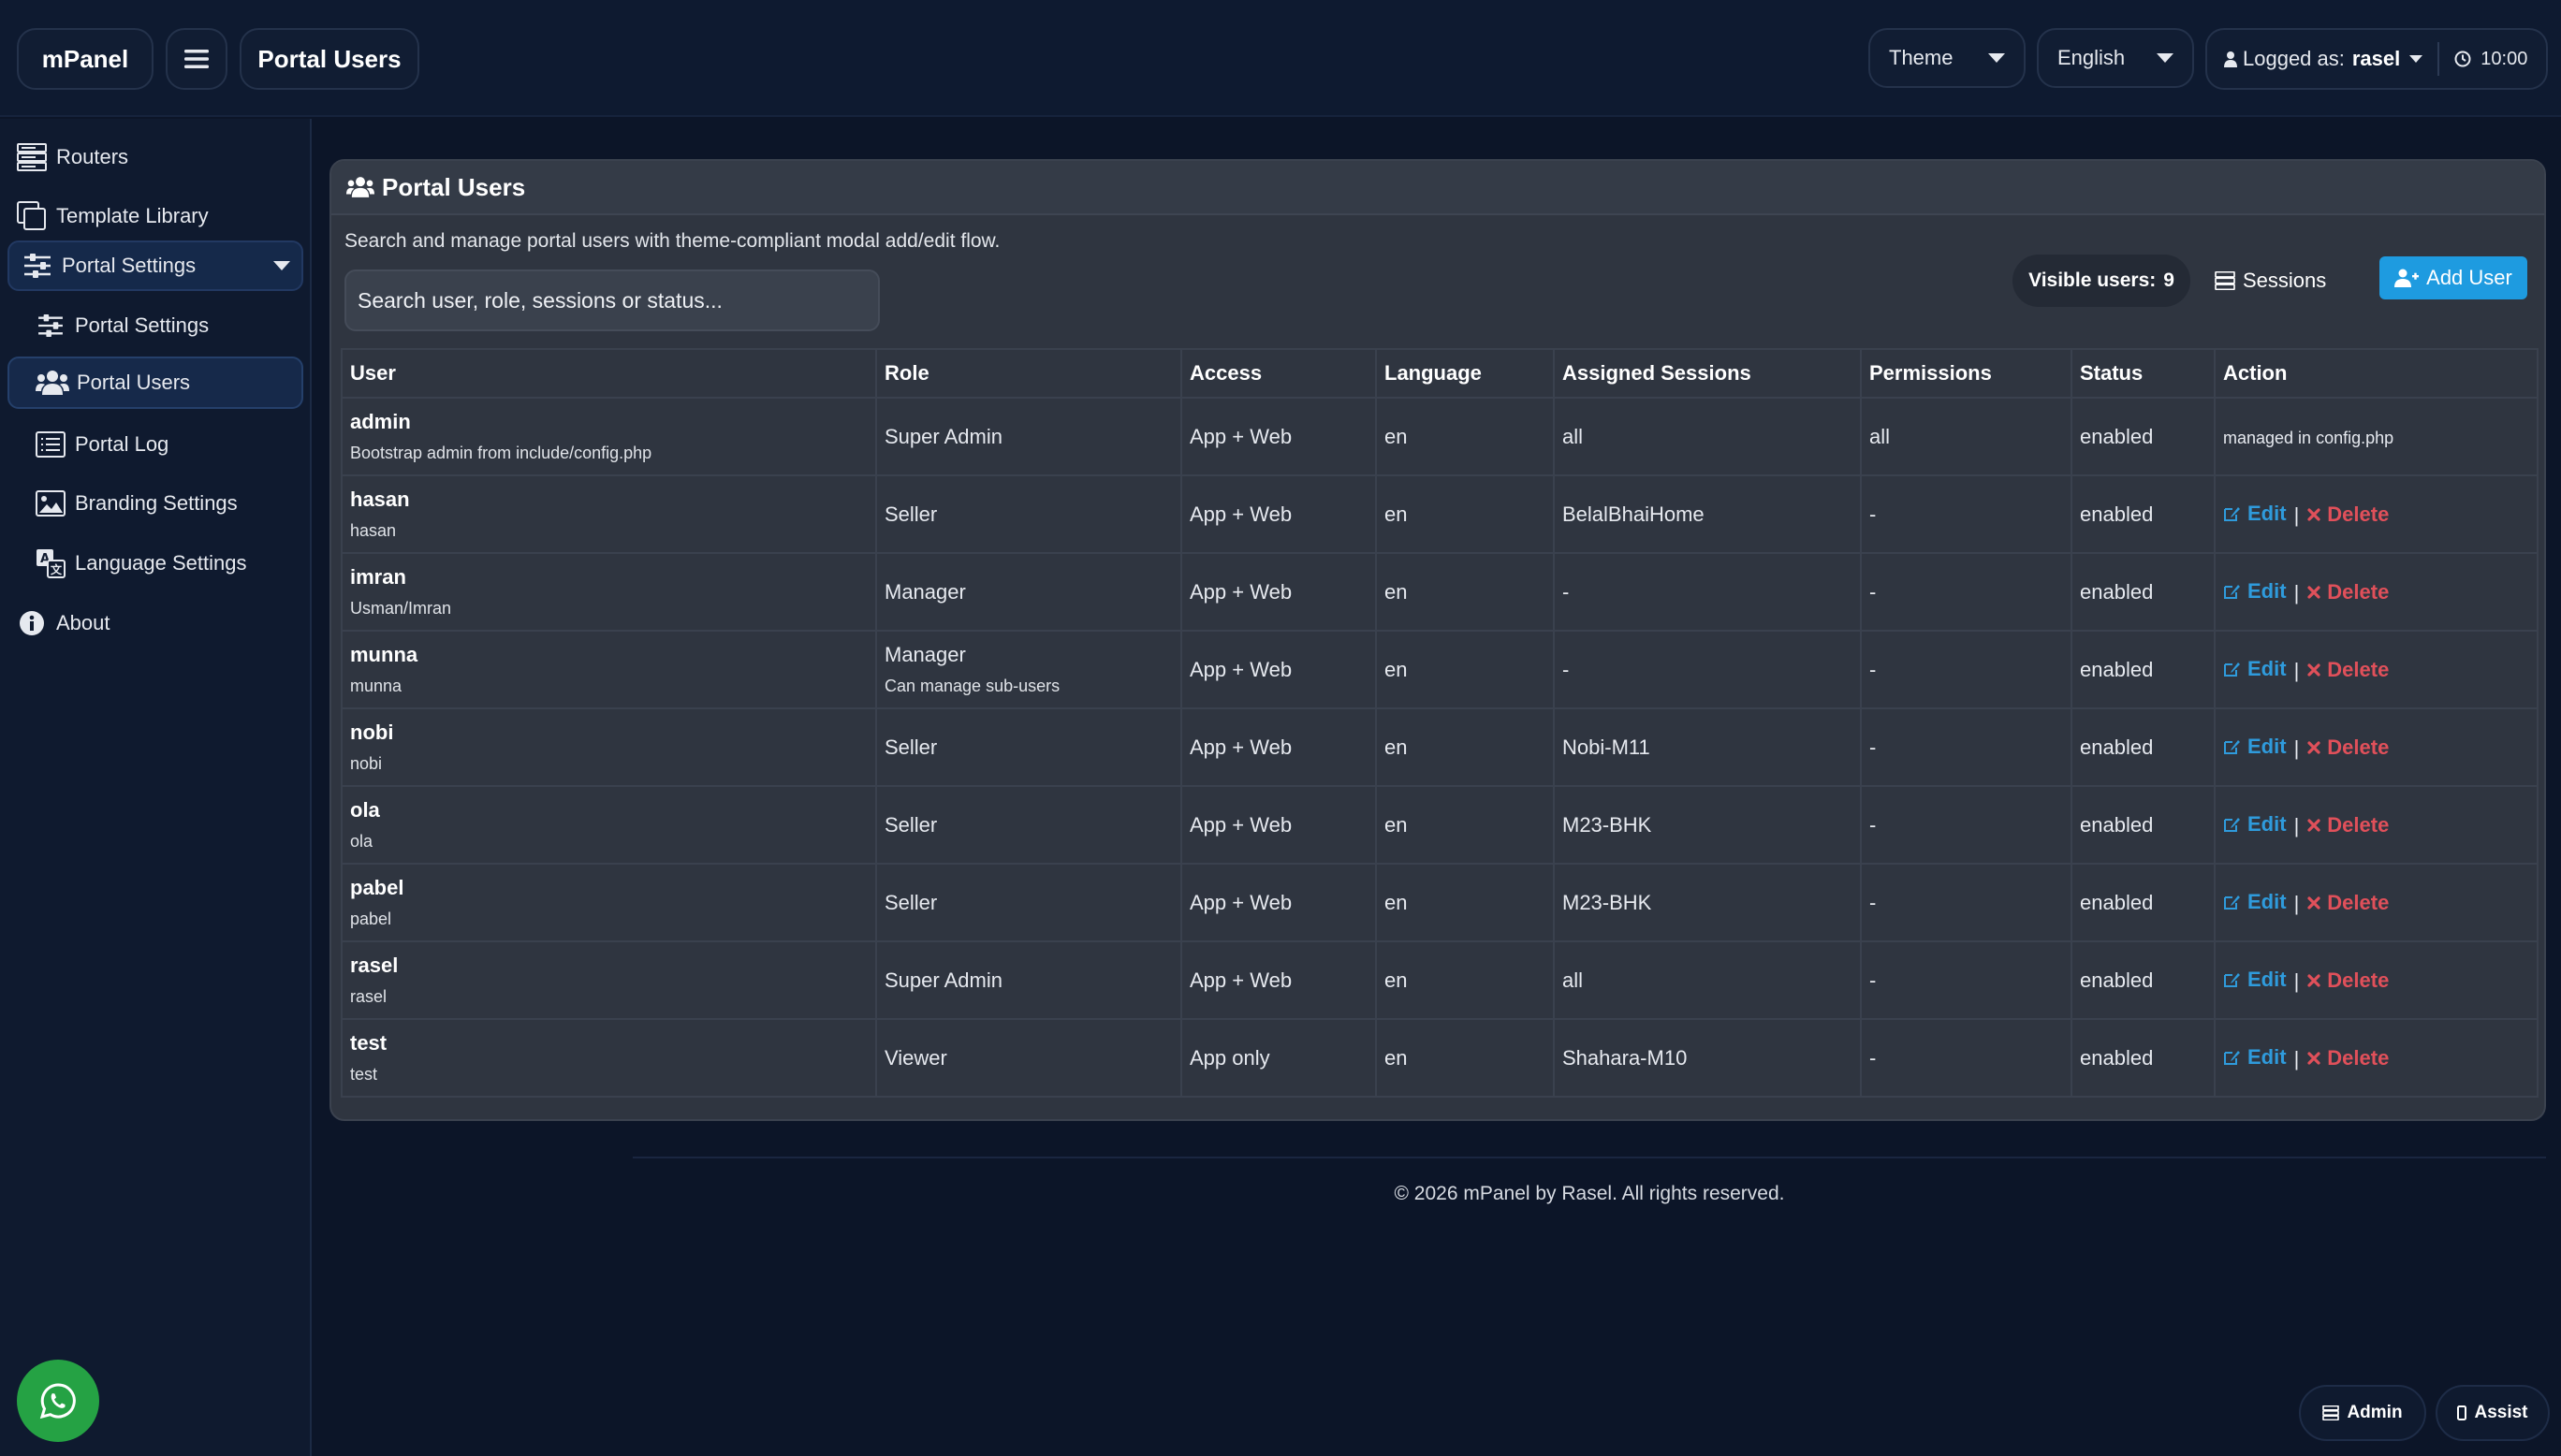 The image size is (2561, 1456). Describe the element at coordinates (83, 622) in the screenshot. I see `sidebar-item-label: About` at that location.